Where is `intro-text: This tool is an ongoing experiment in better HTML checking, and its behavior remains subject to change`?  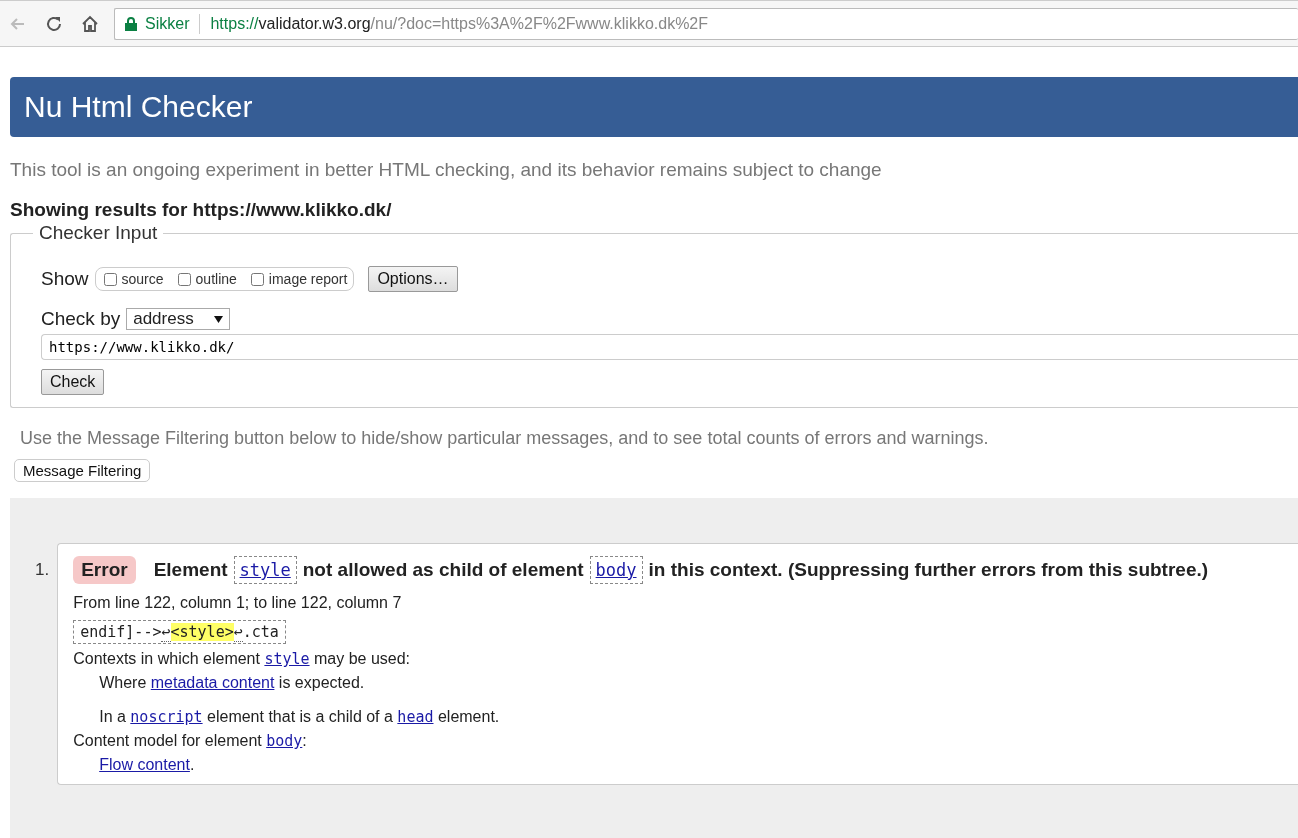 intro-text: This tool is an ongoing experiment in better HTML checking, and its behavior remains subject to change is located at coordinates (446, 170).